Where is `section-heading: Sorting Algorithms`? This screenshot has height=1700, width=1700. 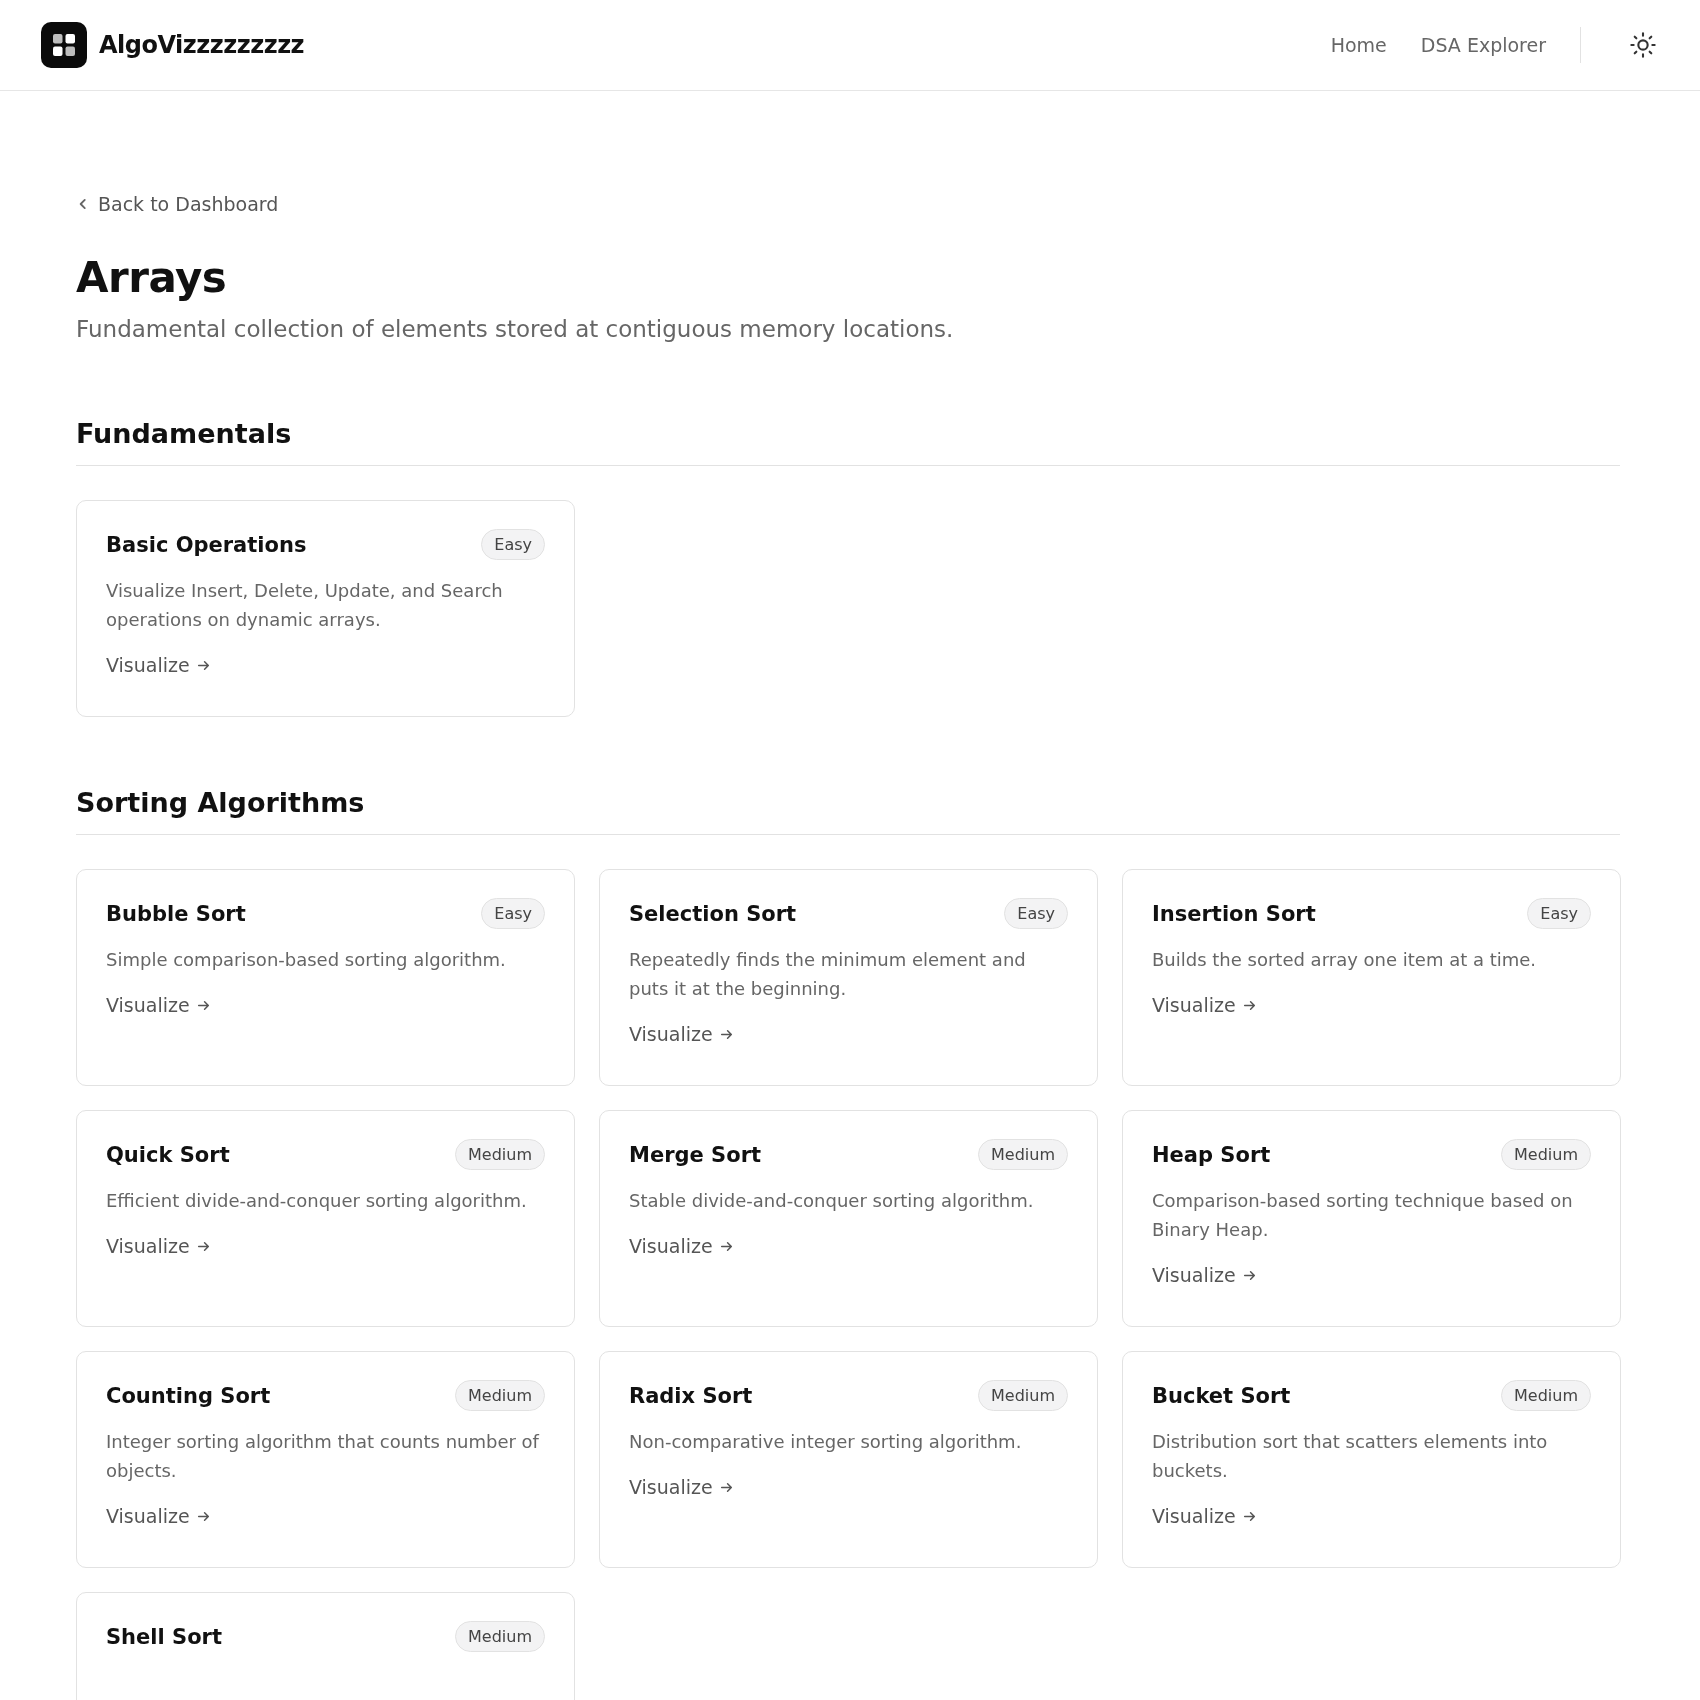 section-heading: Sorting Algorithms is located at coordinates (848, 811).